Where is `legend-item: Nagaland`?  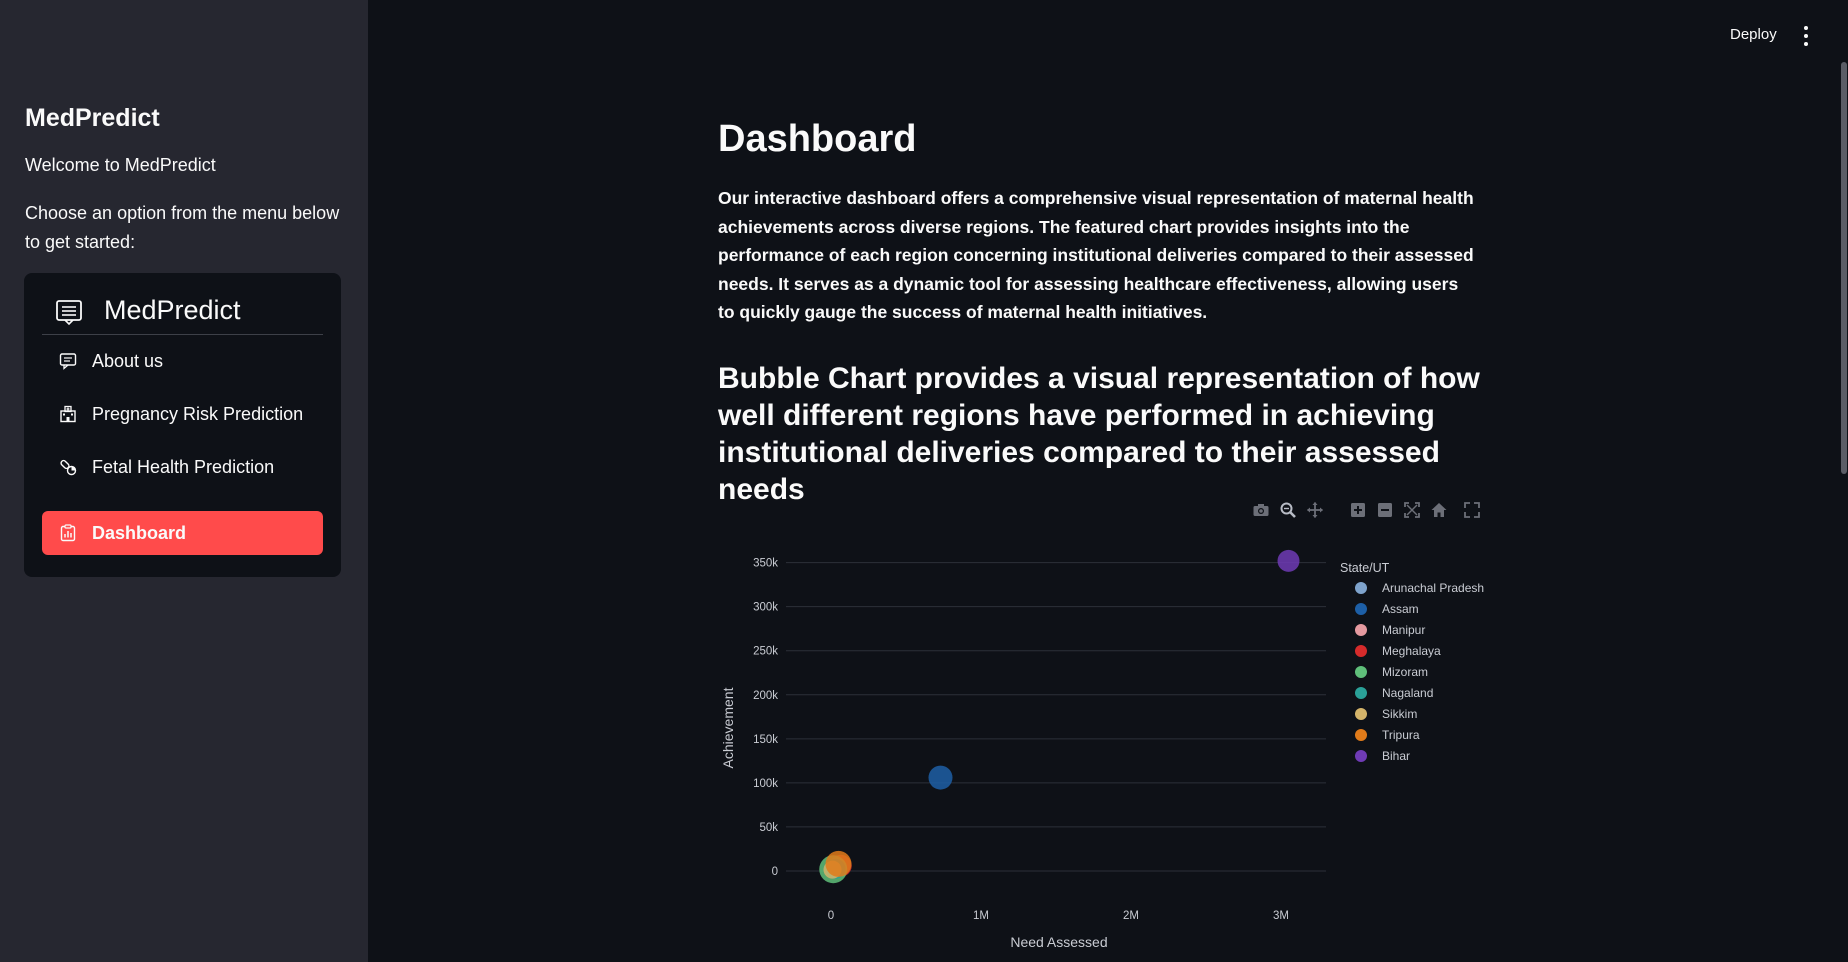
legend-item: Nagaland is located at coordinates (1394, 693).